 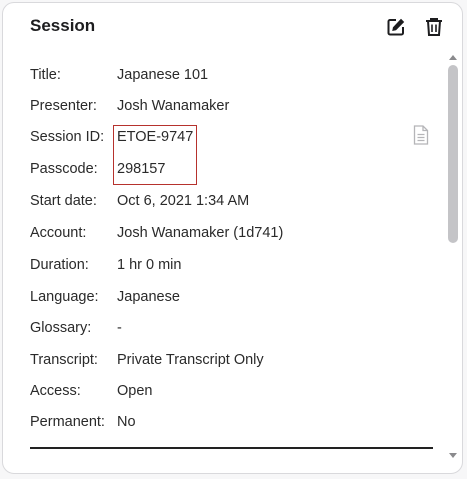 I want to click on field-value: Josh Wanamaker, so click(x=173, y=106).